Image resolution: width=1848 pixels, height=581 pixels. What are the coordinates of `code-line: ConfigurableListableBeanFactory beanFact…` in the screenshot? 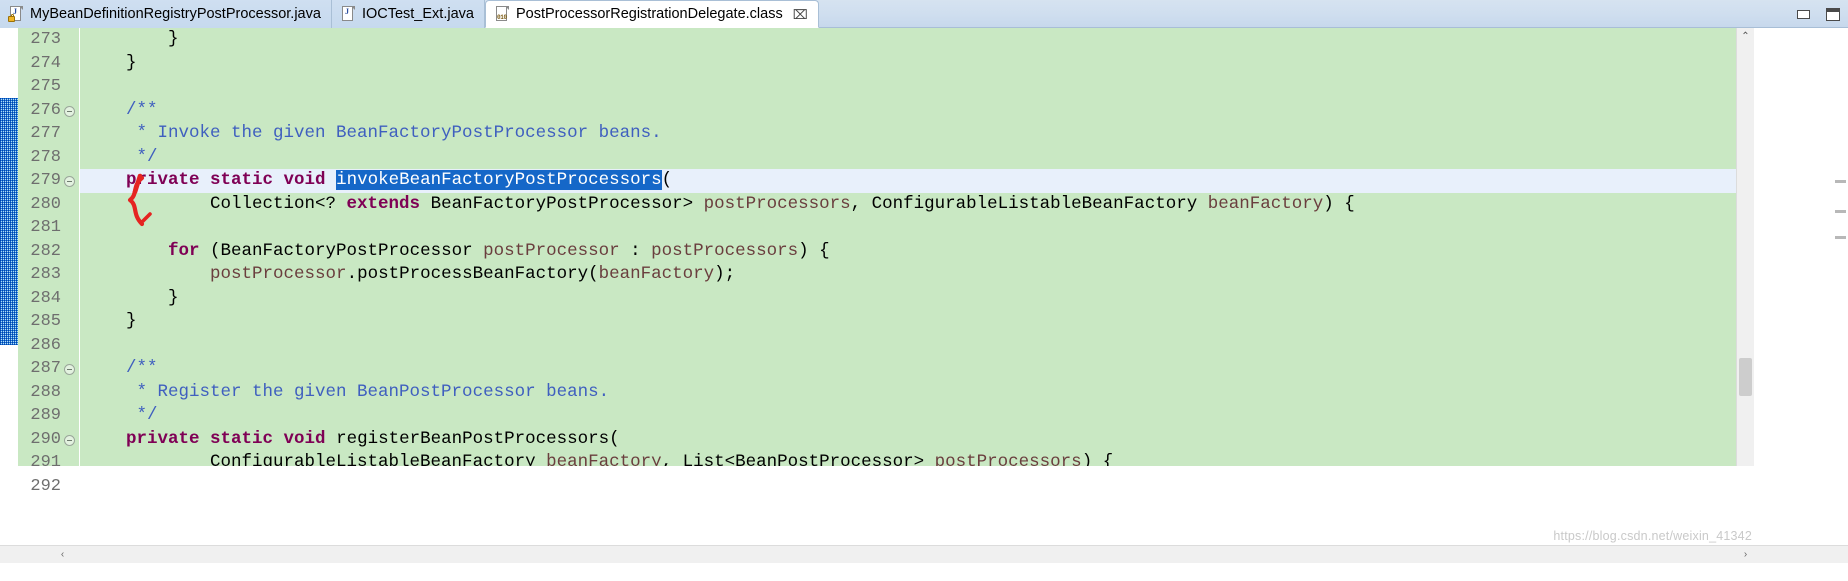 It's located at (917, 458).